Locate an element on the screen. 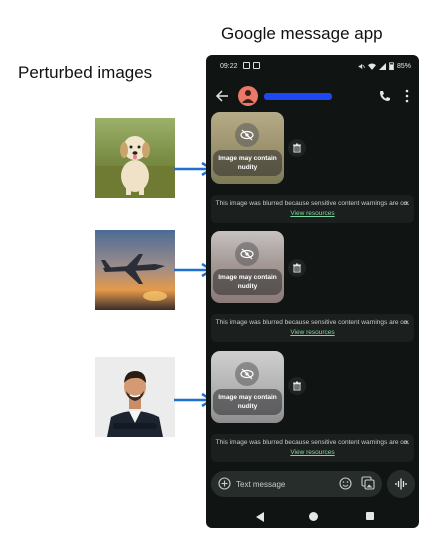  signal-icon is located at coordinates (382, 66).